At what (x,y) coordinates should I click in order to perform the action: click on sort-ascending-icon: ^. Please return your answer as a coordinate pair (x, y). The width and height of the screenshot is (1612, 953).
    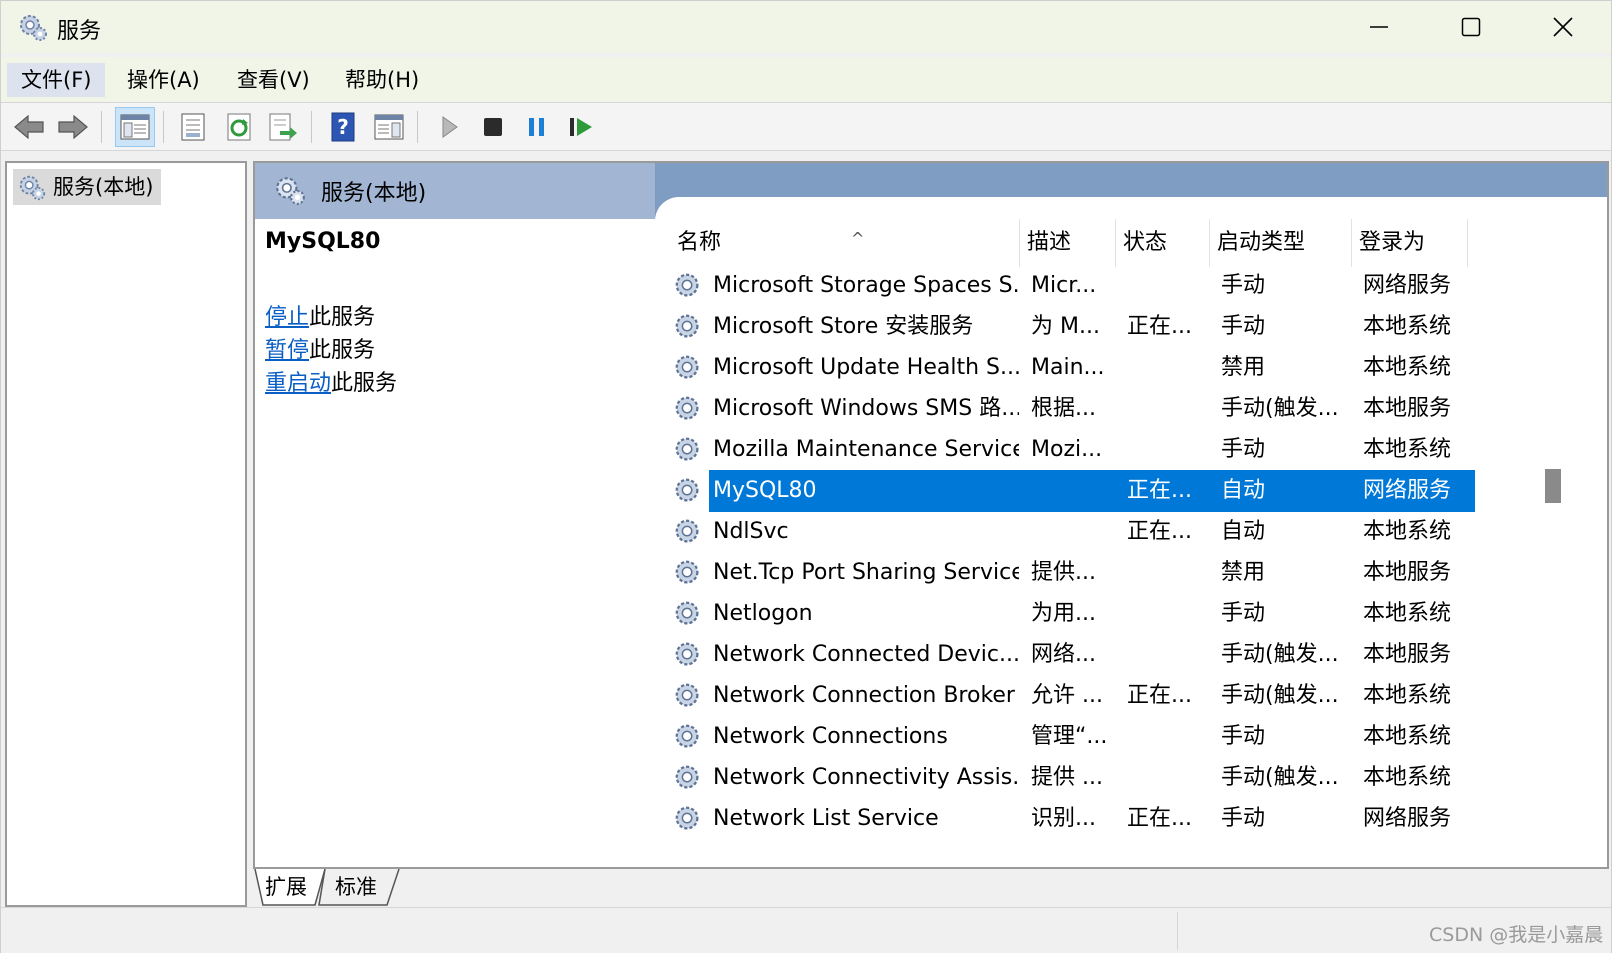
    Looking at the image, I should click on (858, 238).